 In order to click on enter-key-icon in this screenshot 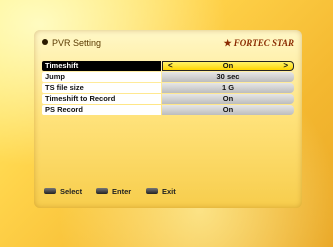, I will do `click(102, 191)`.